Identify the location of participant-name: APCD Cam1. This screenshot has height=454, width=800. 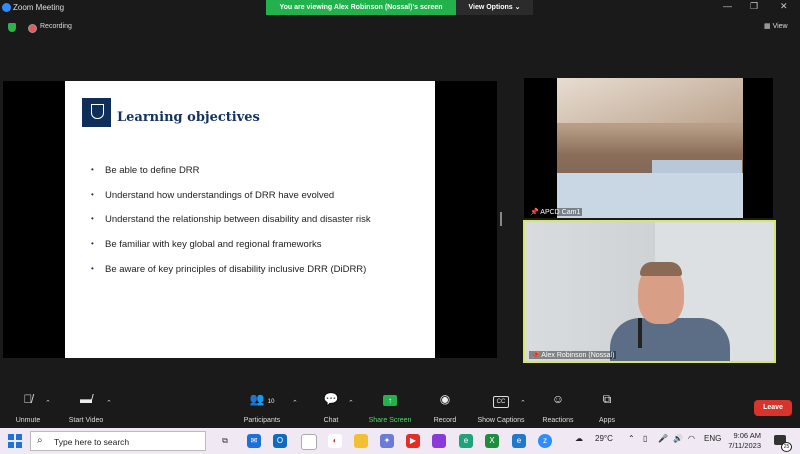
(560, 212).